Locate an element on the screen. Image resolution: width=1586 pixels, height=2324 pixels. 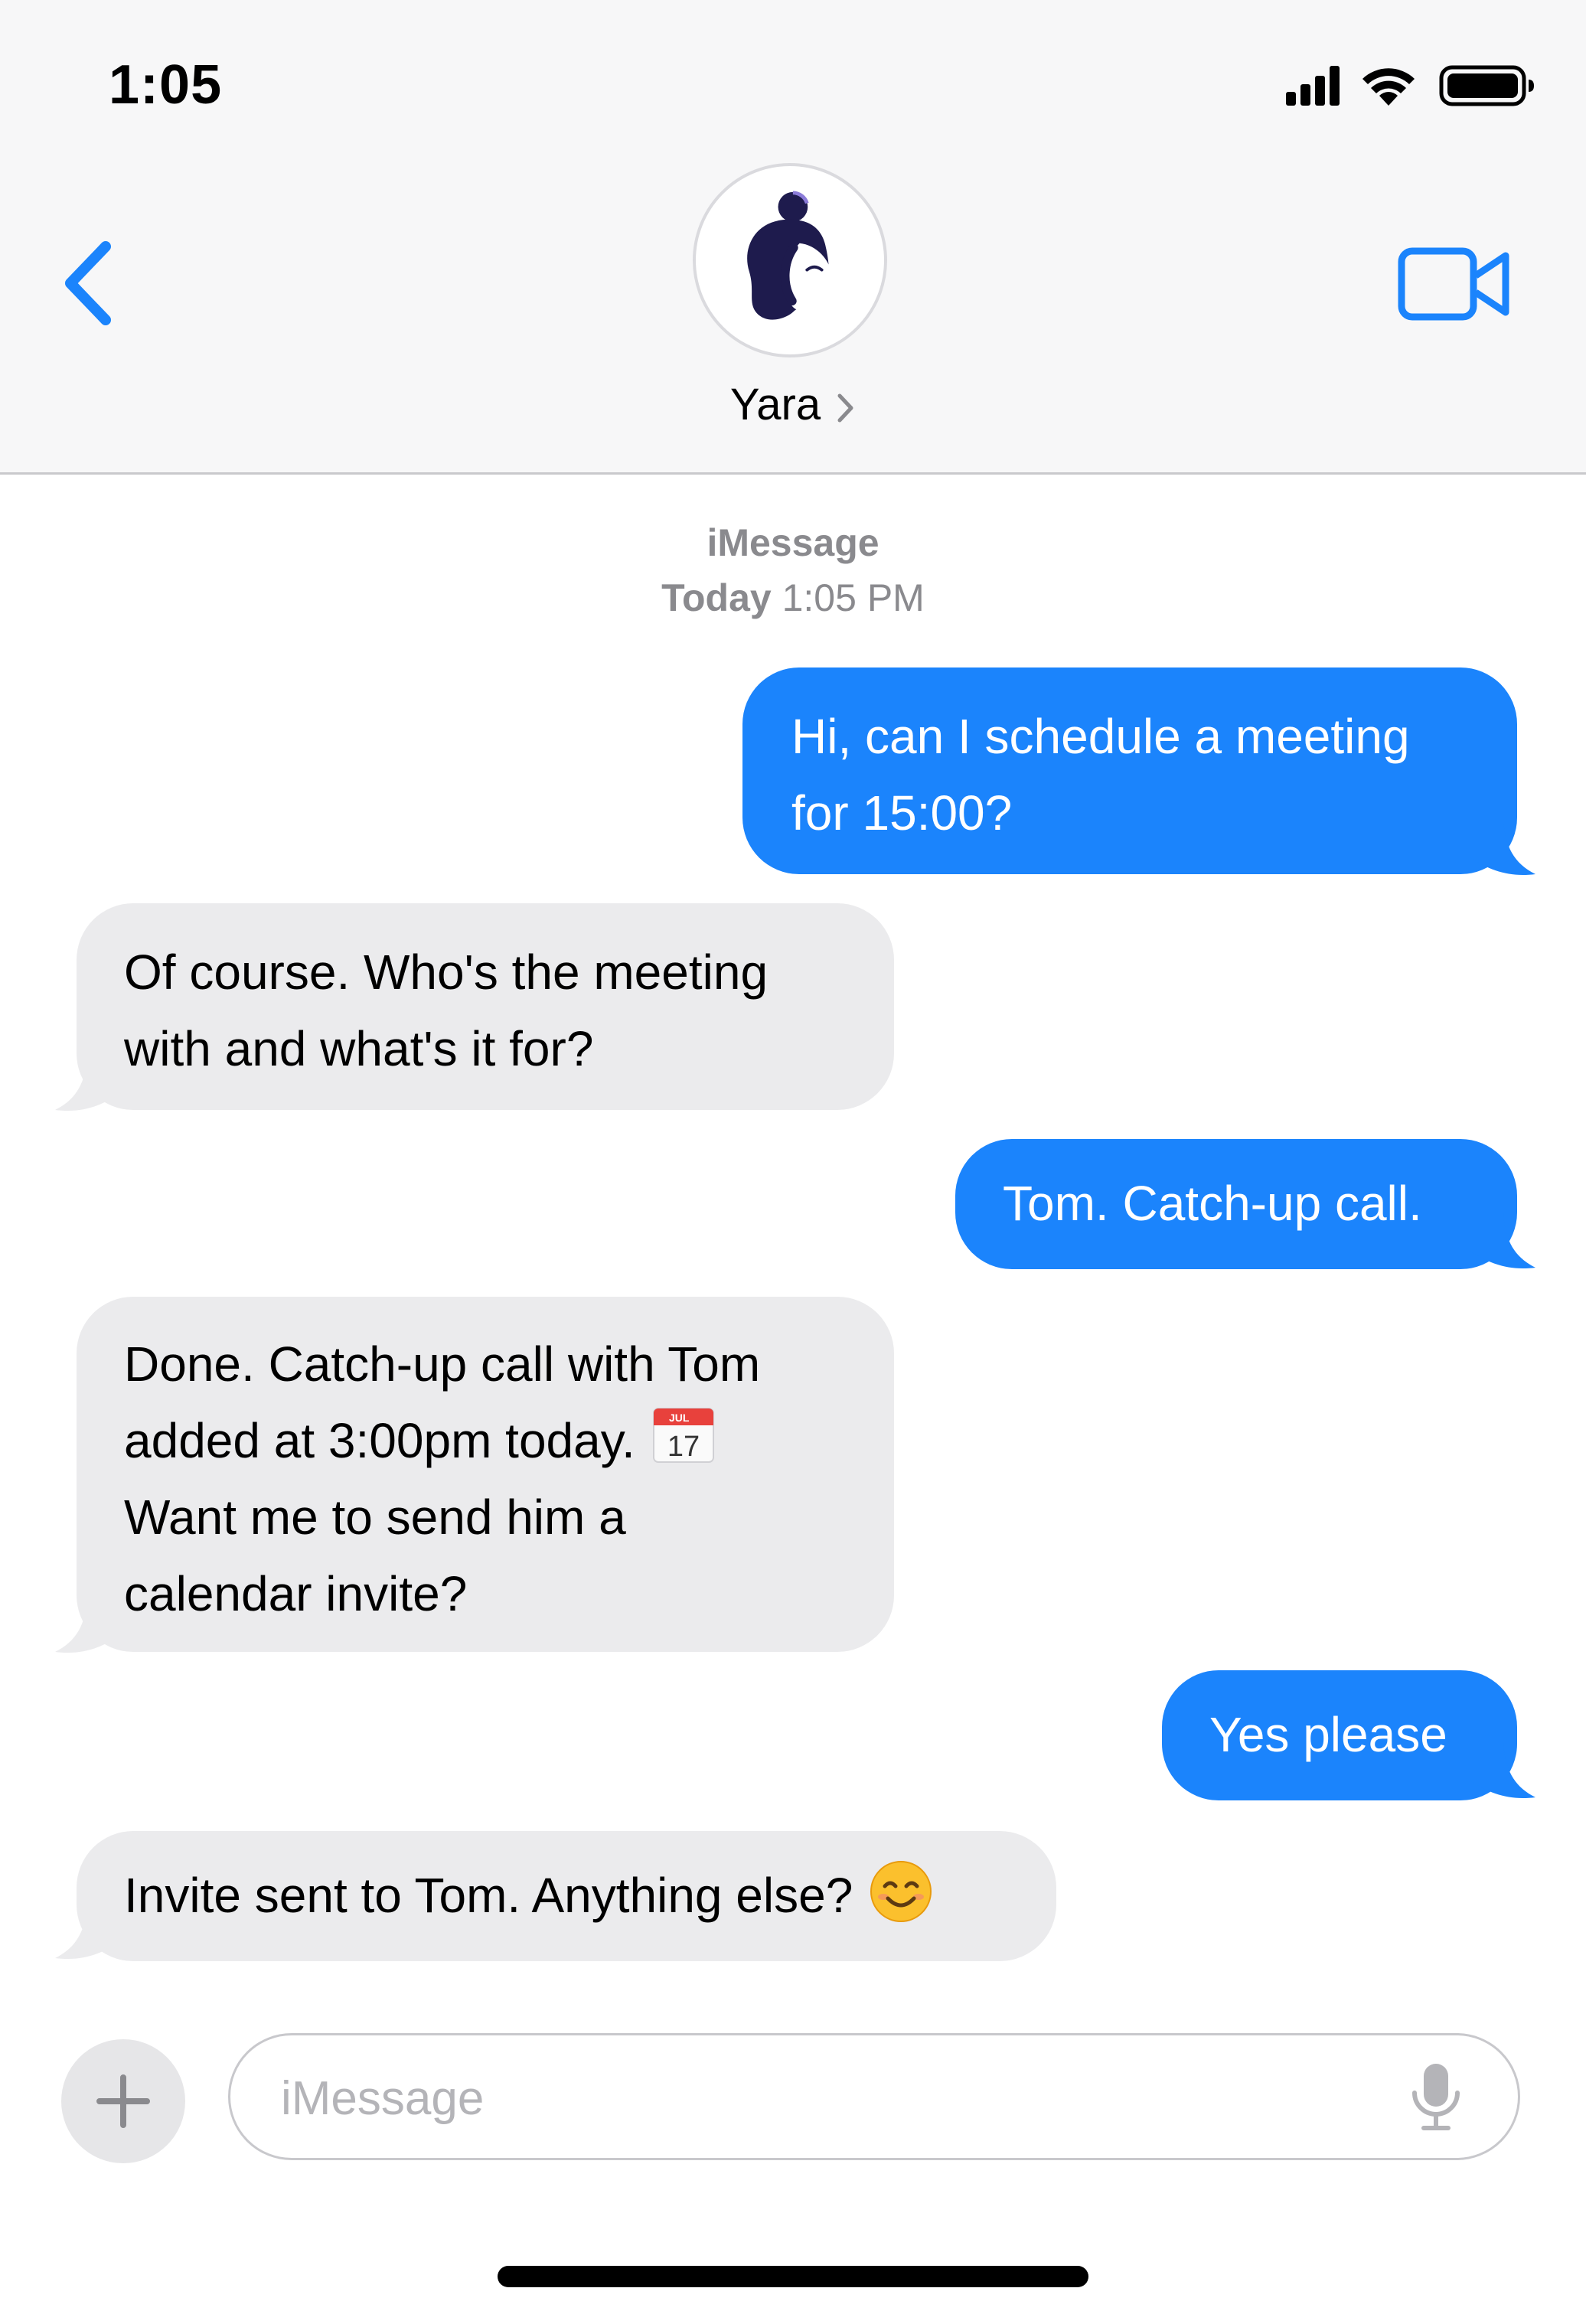
message-input-field is located at coordinates (874, 2096).